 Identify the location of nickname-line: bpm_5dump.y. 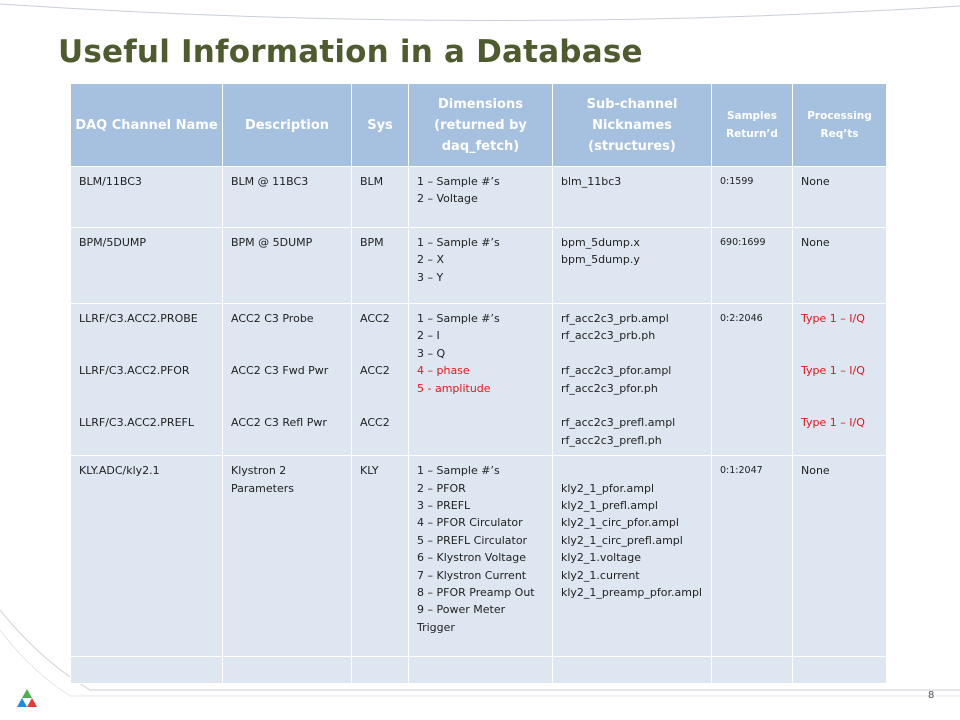
(600, 260).